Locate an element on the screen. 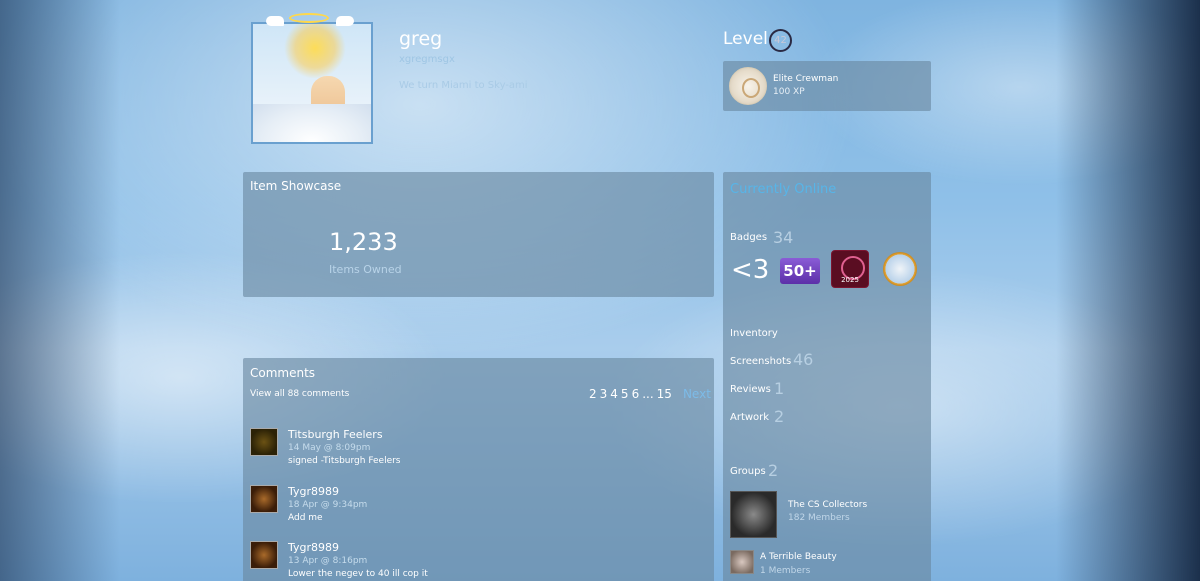  level-label: Level is located at coordinates (745, 39).